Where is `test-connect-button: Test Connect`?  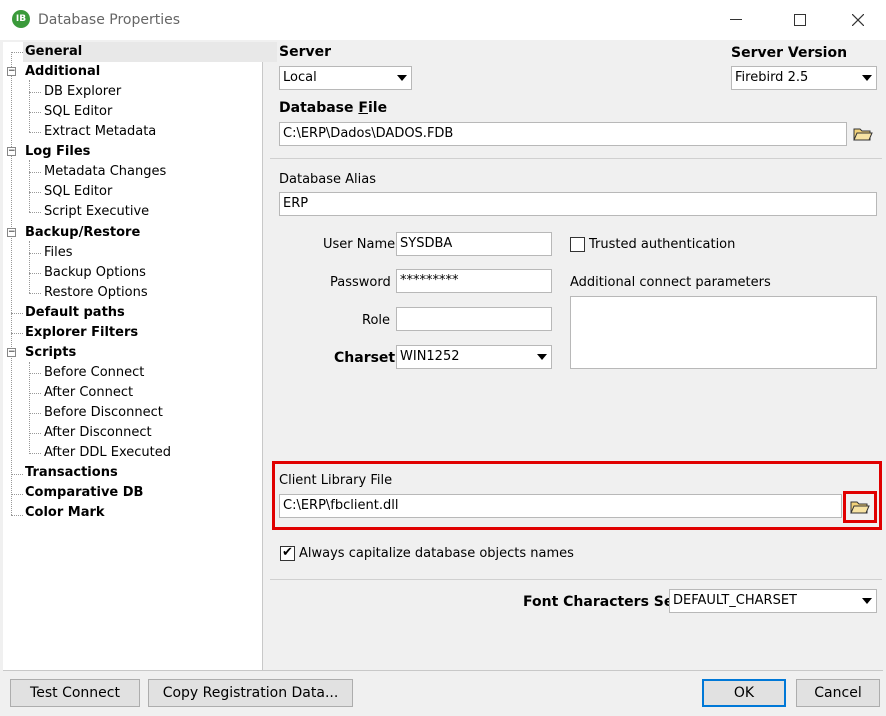 test-connect-button: Test Connect is located at coordinates (75, 693).